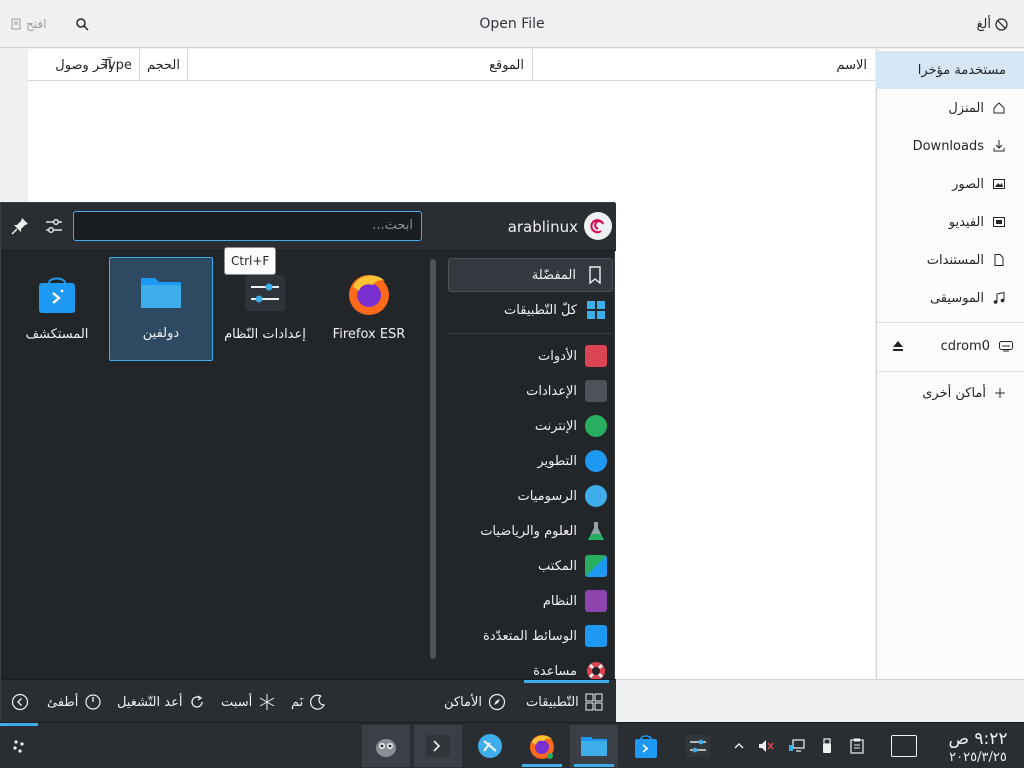 Image resolution: width=1024 pixels, height=768 pixels. I want to click on category-graphics-label: الرسوميات, so click(547, 496).